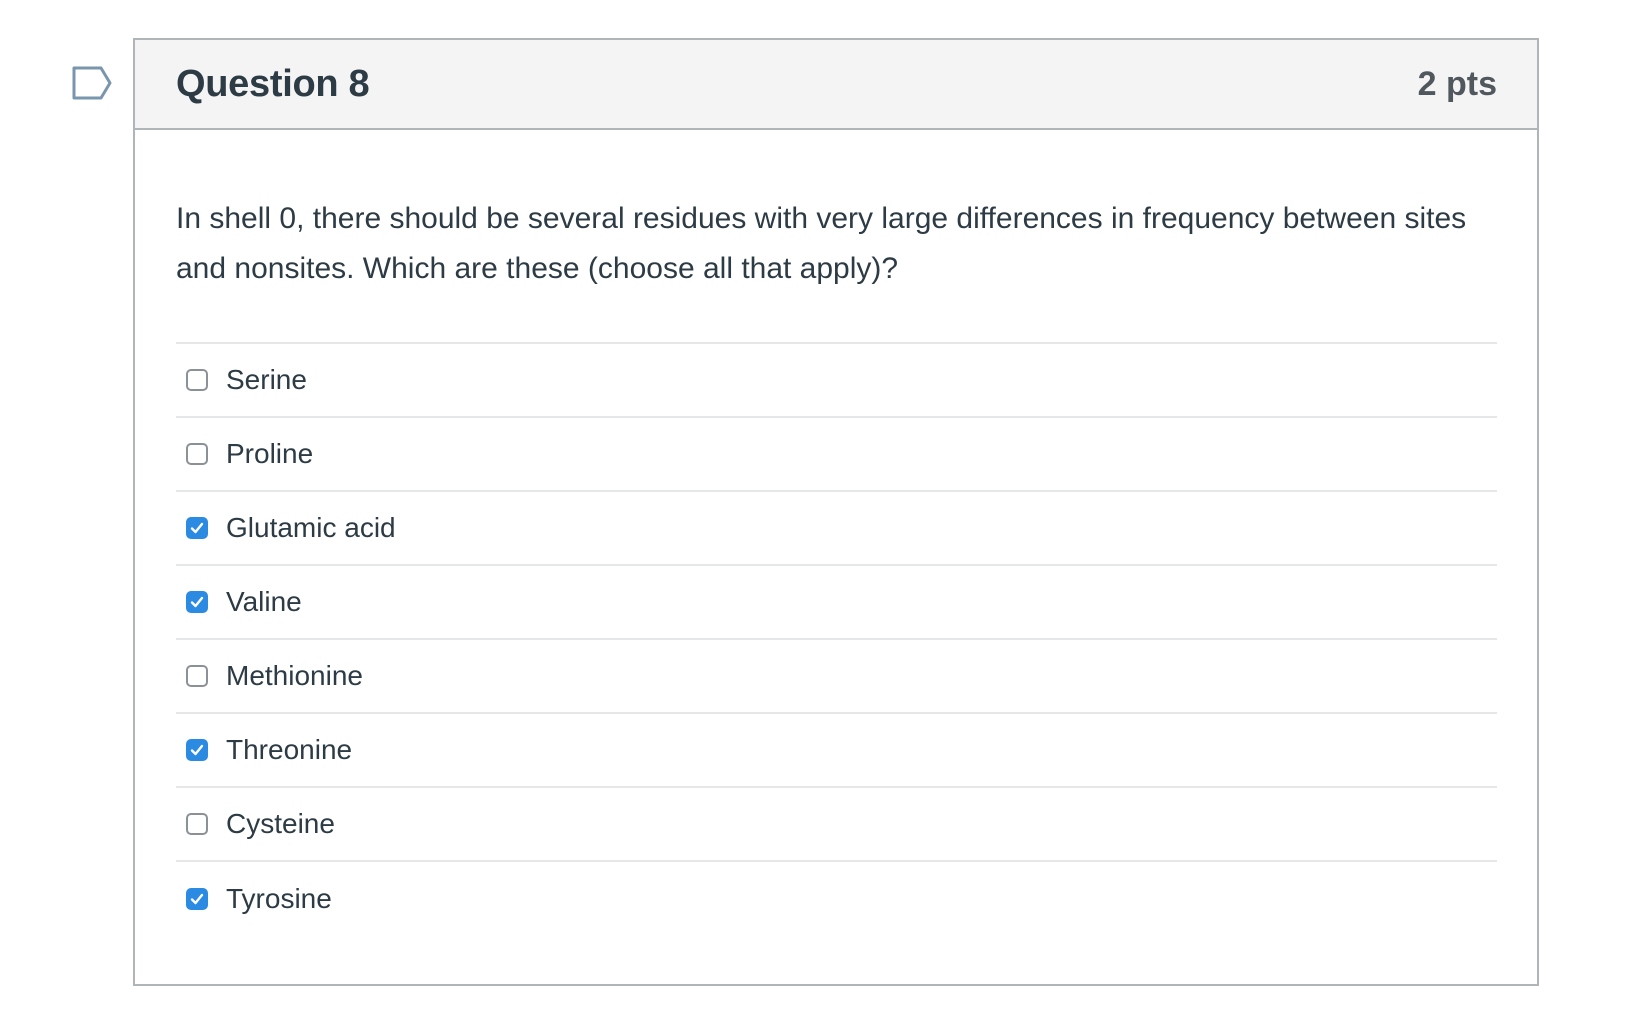 The image size is (1634, 1024). Describe the element at coordinates (836, 825) in the screenshot. I see `answer-option-cysteine: Cysteine` at that location.